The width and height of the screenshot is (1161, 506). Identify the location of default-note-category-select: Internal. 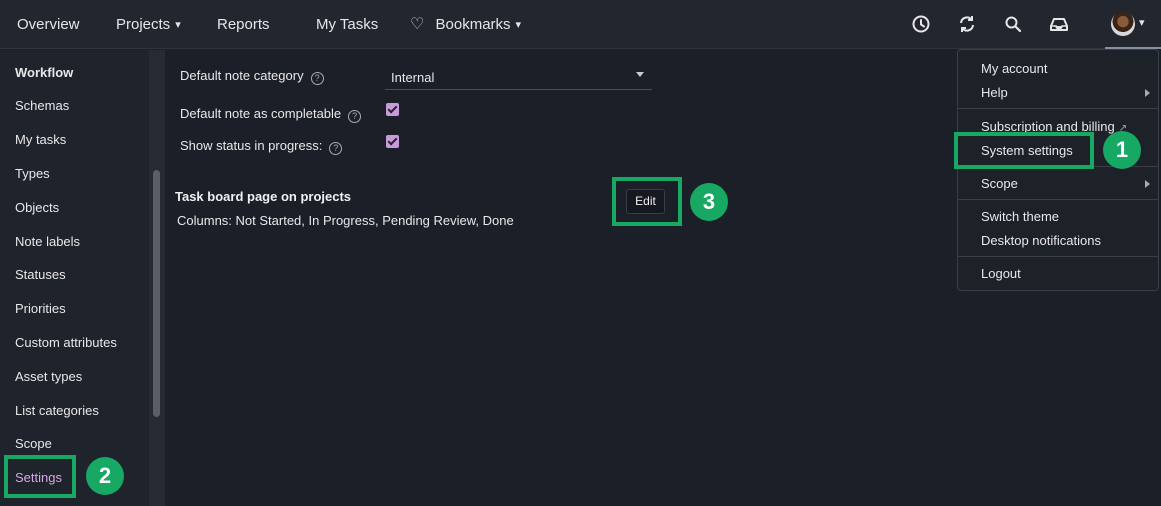
(518, 76).